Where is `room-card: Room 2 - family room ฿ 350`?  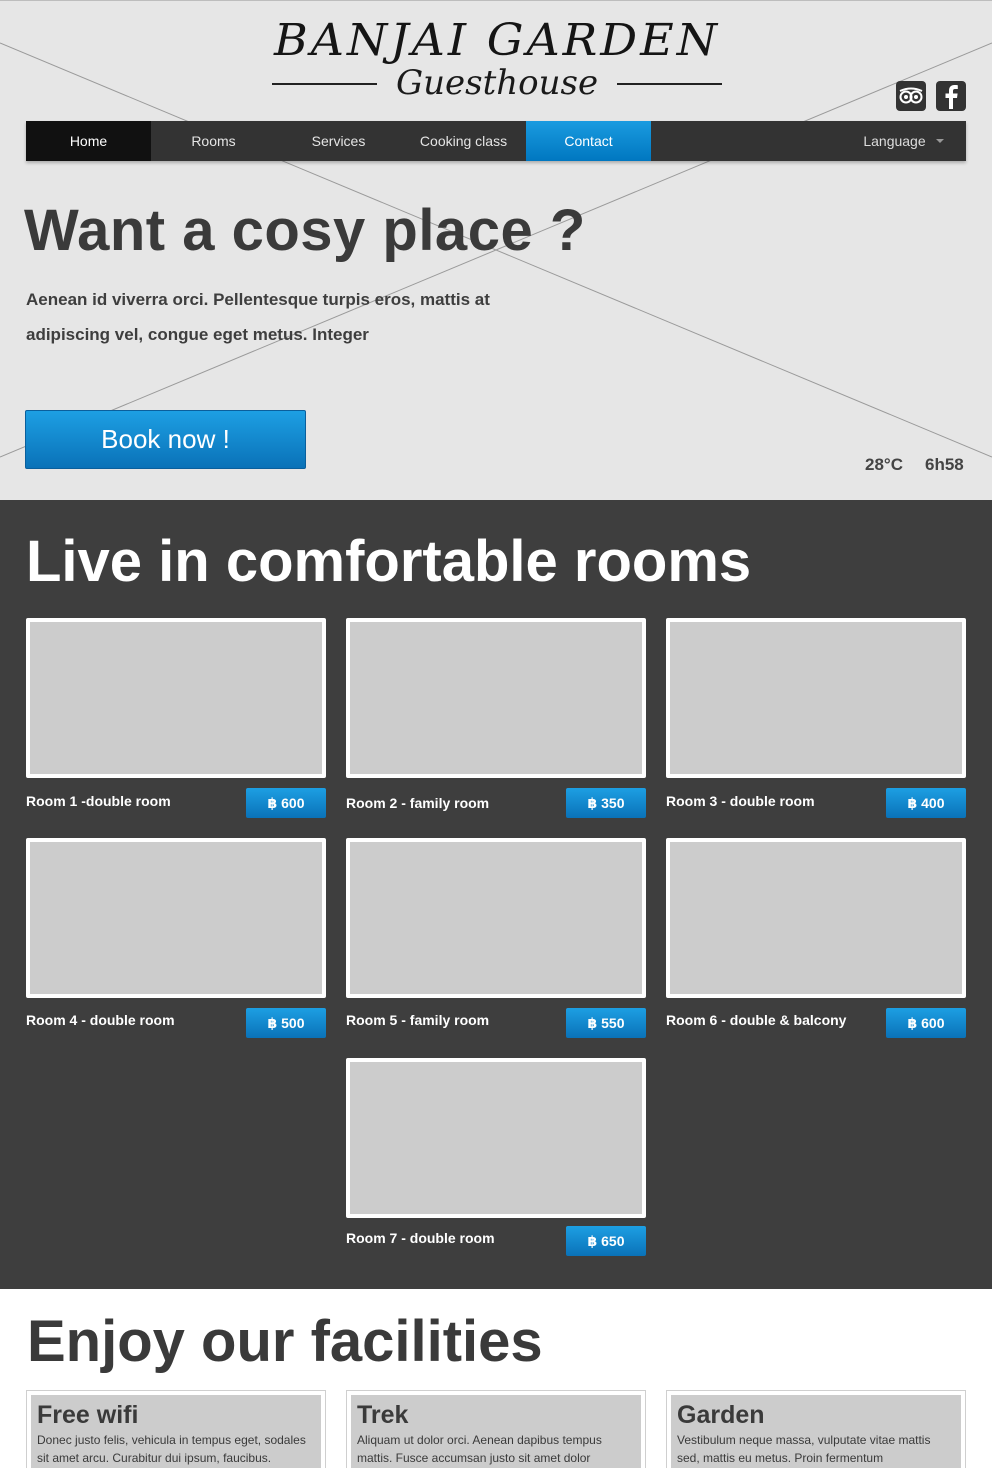
room-card: Room 2 - family room ฿ 350 is located at coordinates (496, 718).